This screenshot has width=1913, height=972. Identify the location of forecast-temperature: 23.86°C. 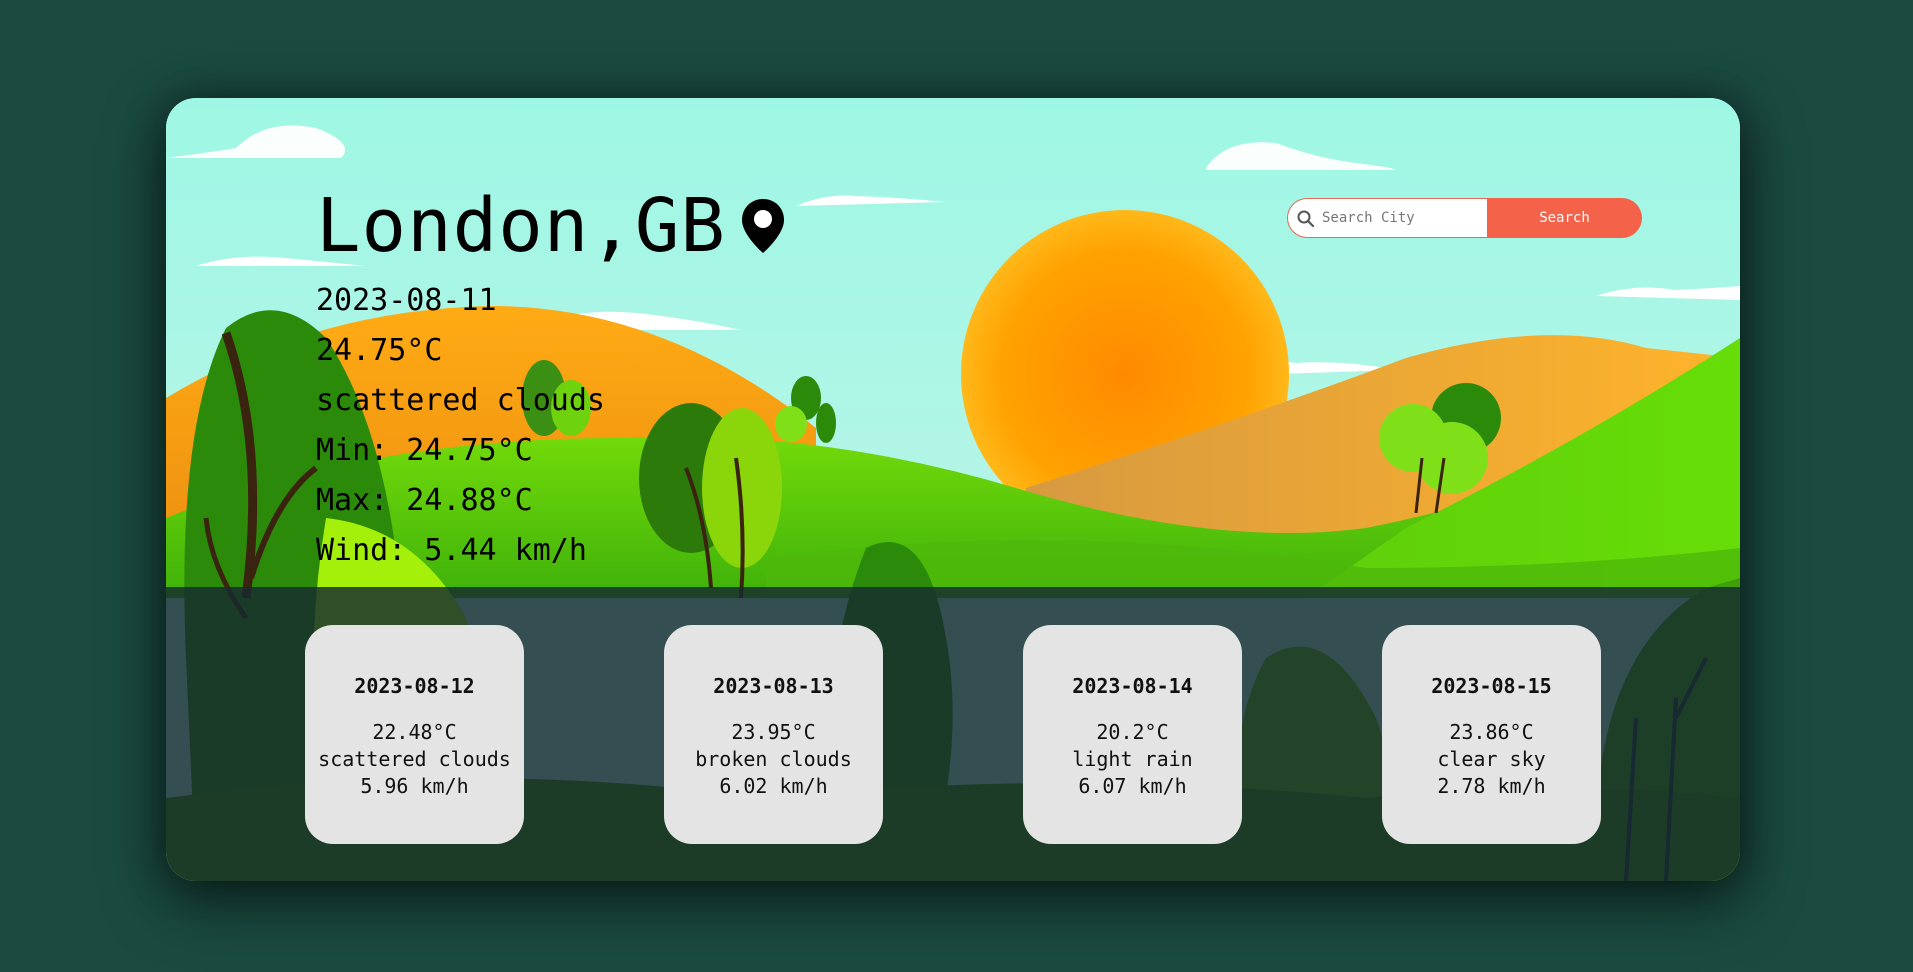
(1491, 732).